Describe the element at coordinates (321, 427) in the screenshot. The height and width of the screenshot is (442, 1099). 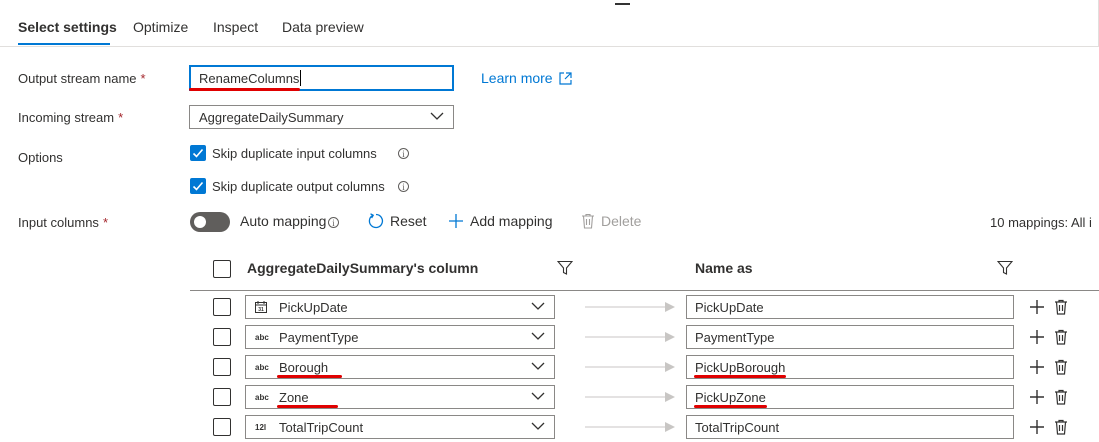
I see `source-column-name: TotalTripCount` at that location.